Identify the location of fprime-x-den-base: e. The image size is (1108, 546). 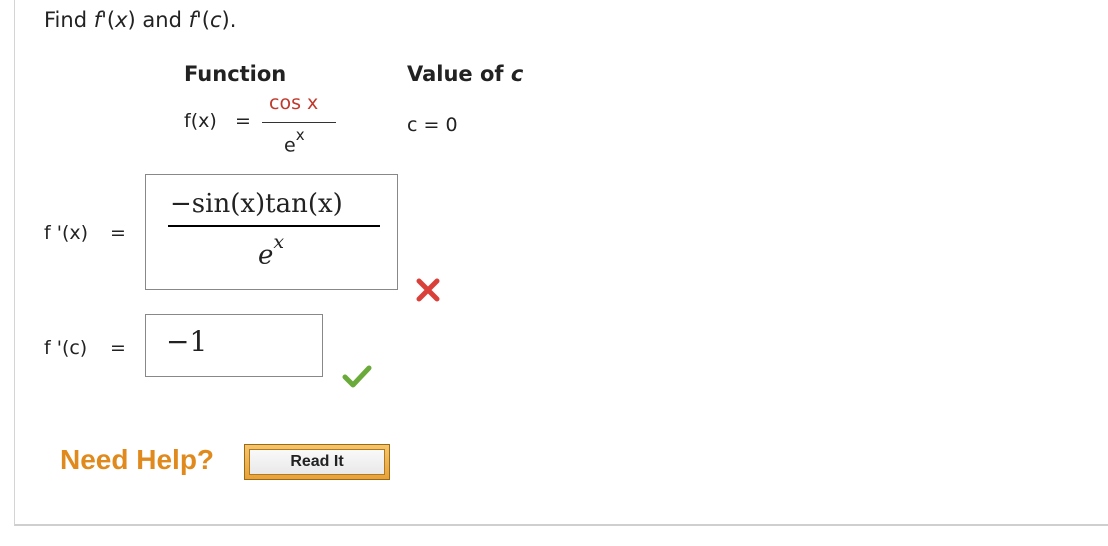
(266, 255).